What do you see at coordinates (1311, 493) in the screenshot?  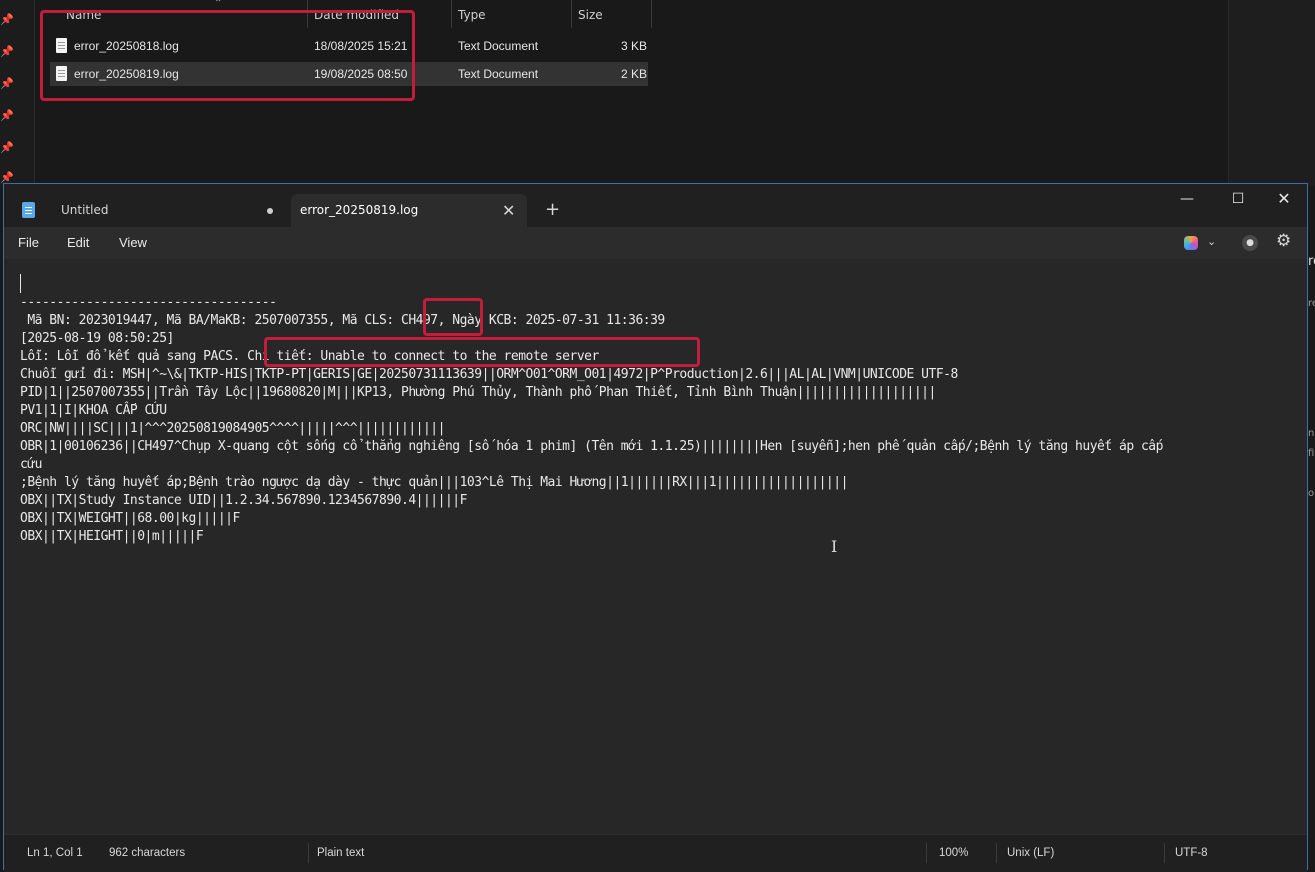 I see `background-window-fragment: o` at bounding box center [1311, 493].